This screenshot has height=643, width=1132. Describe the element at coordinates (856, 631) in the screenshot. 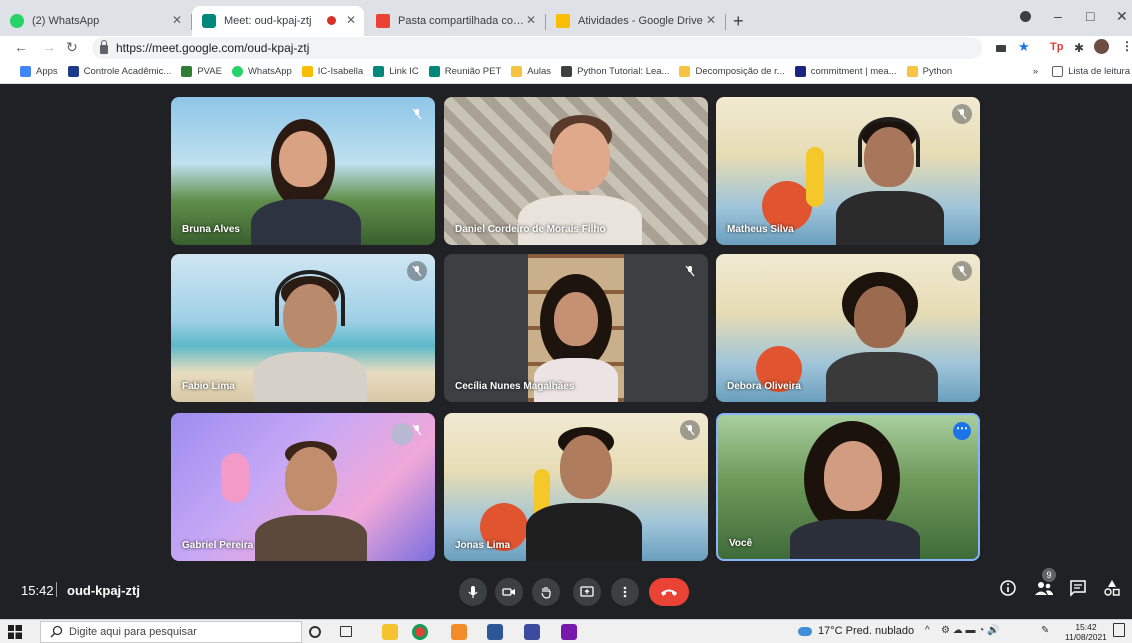

I see `weather-widget: 17°C Pred. nublado` at that location.